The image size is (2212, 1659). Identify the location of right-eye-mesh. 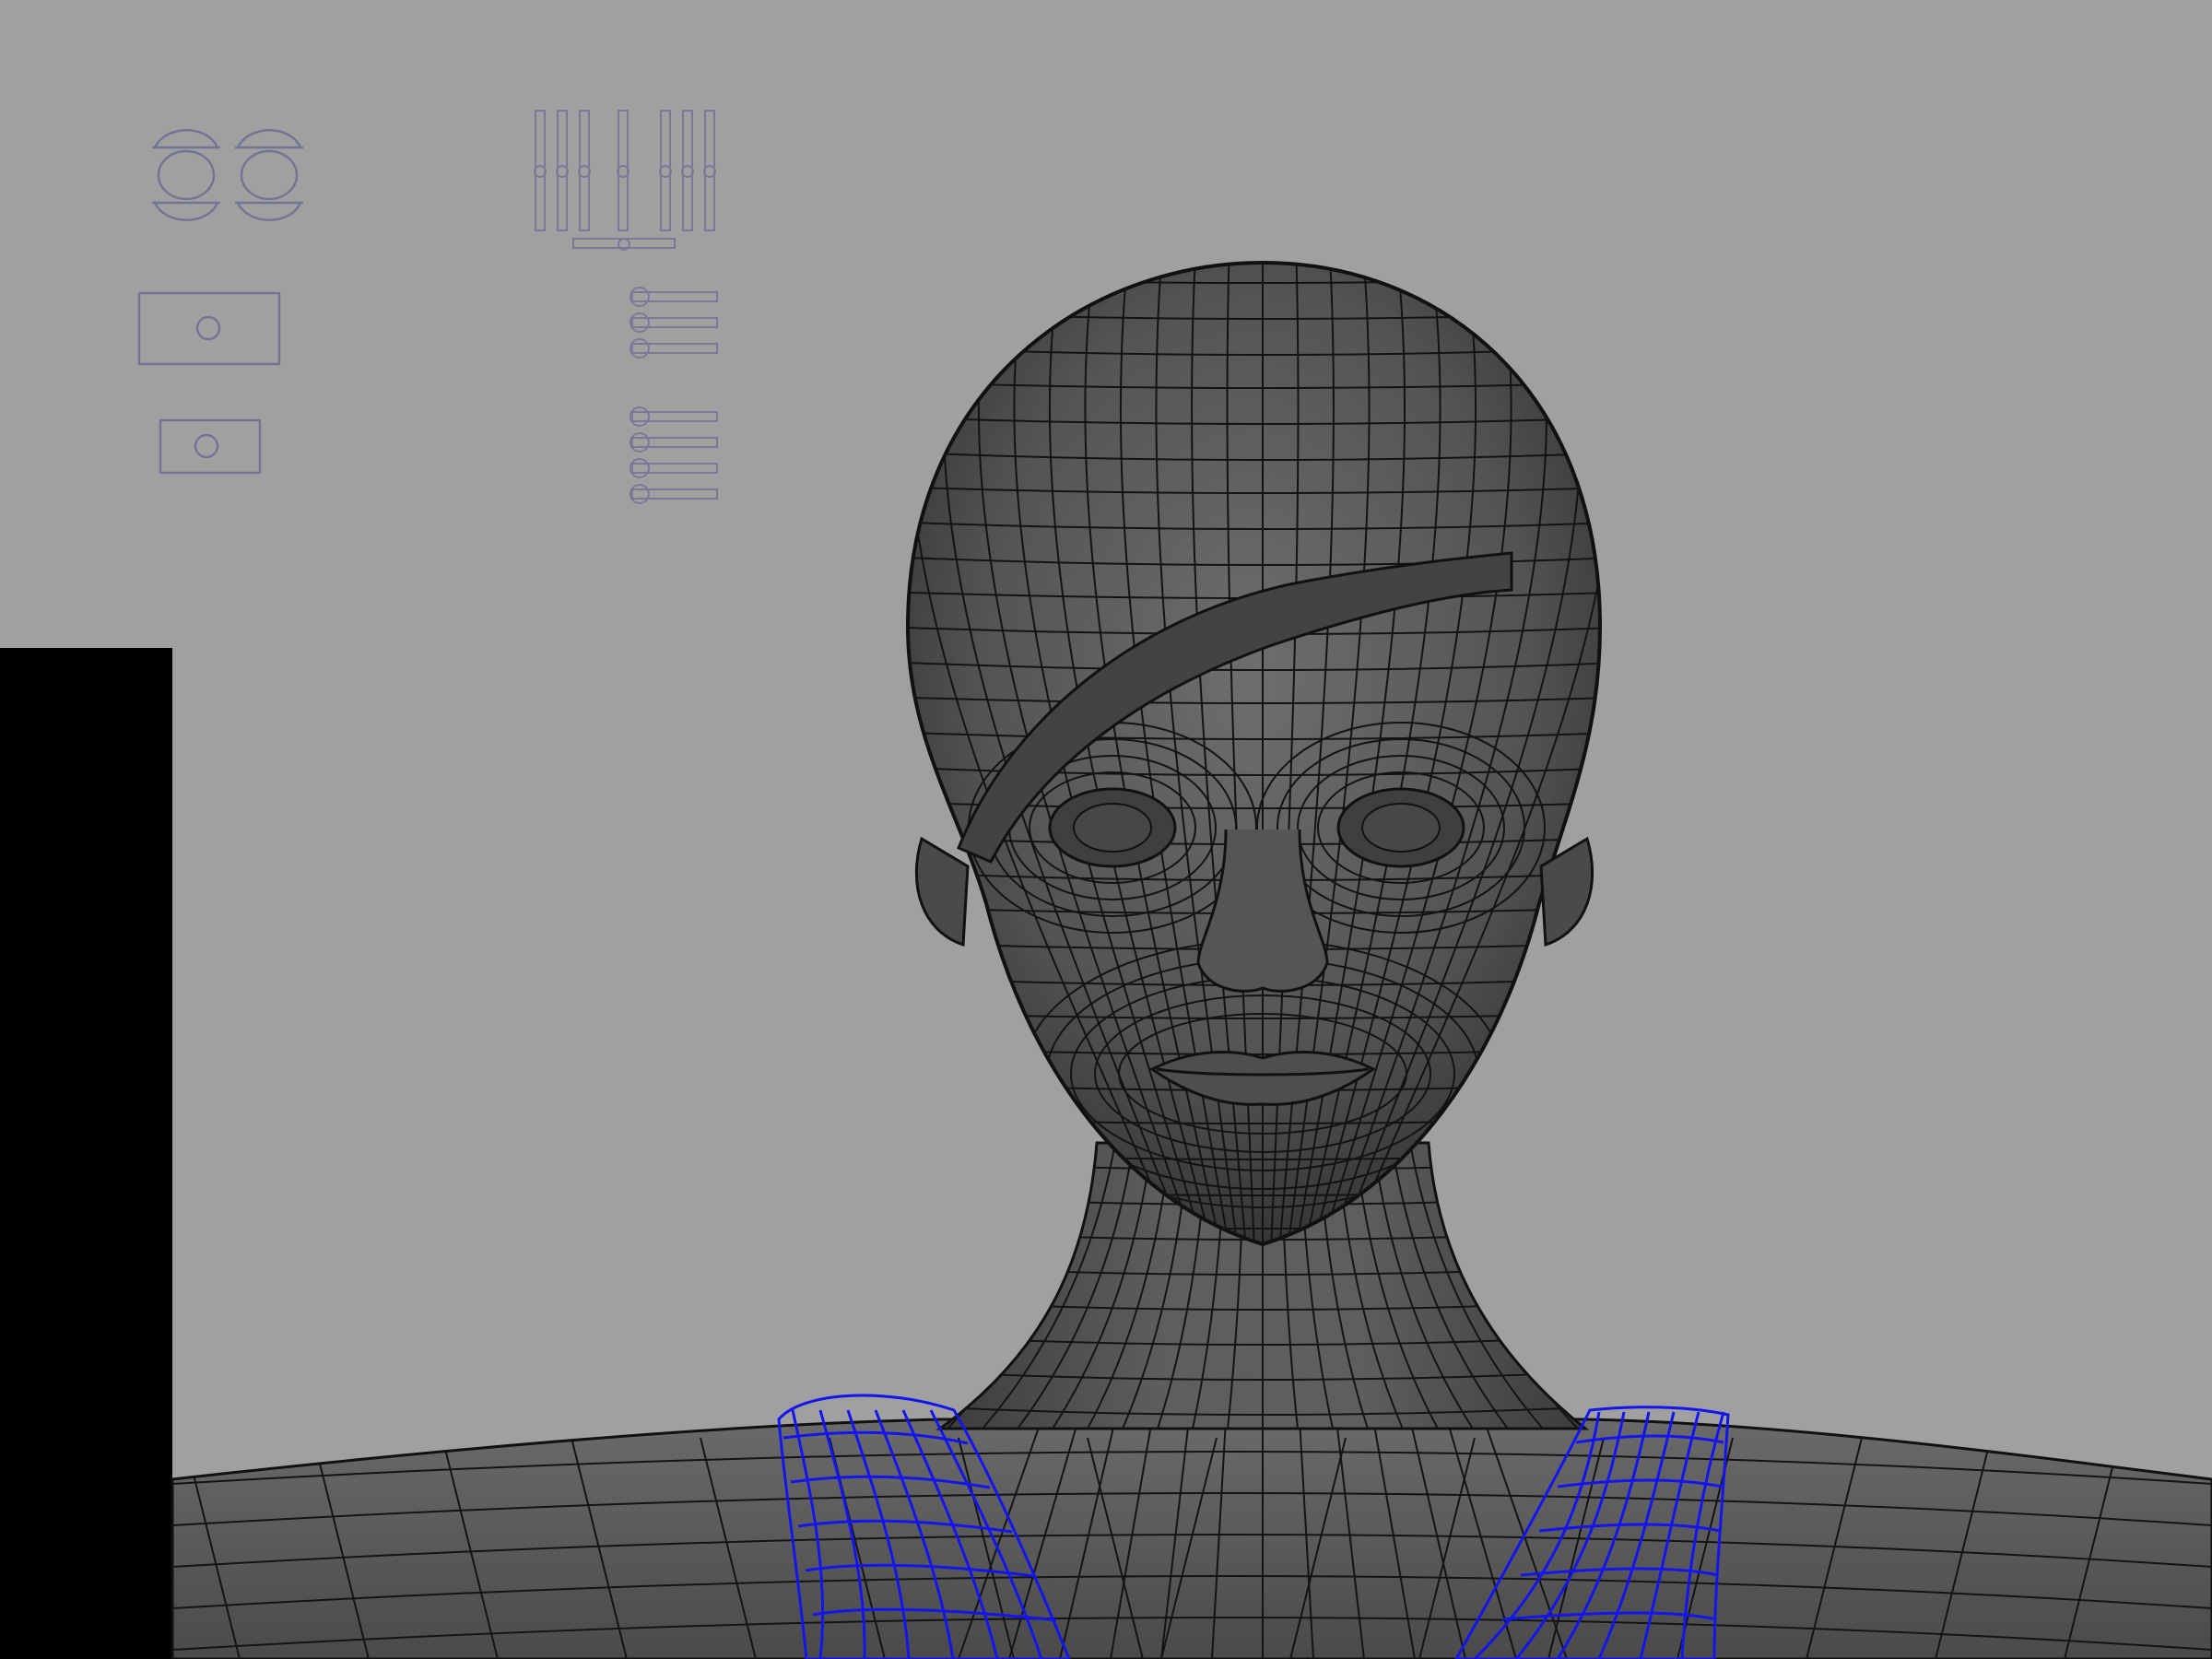
(1400, 827).